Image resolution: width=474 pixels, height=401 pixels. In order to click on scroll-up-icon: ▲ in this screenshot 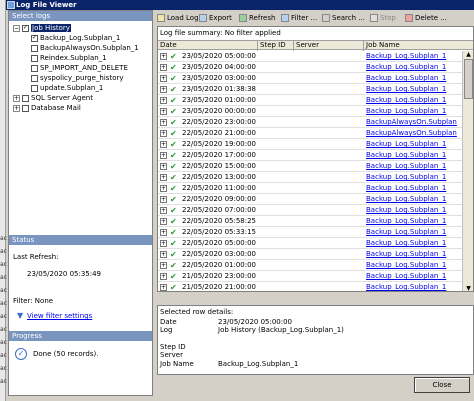, I will do `click(468, 55)`.